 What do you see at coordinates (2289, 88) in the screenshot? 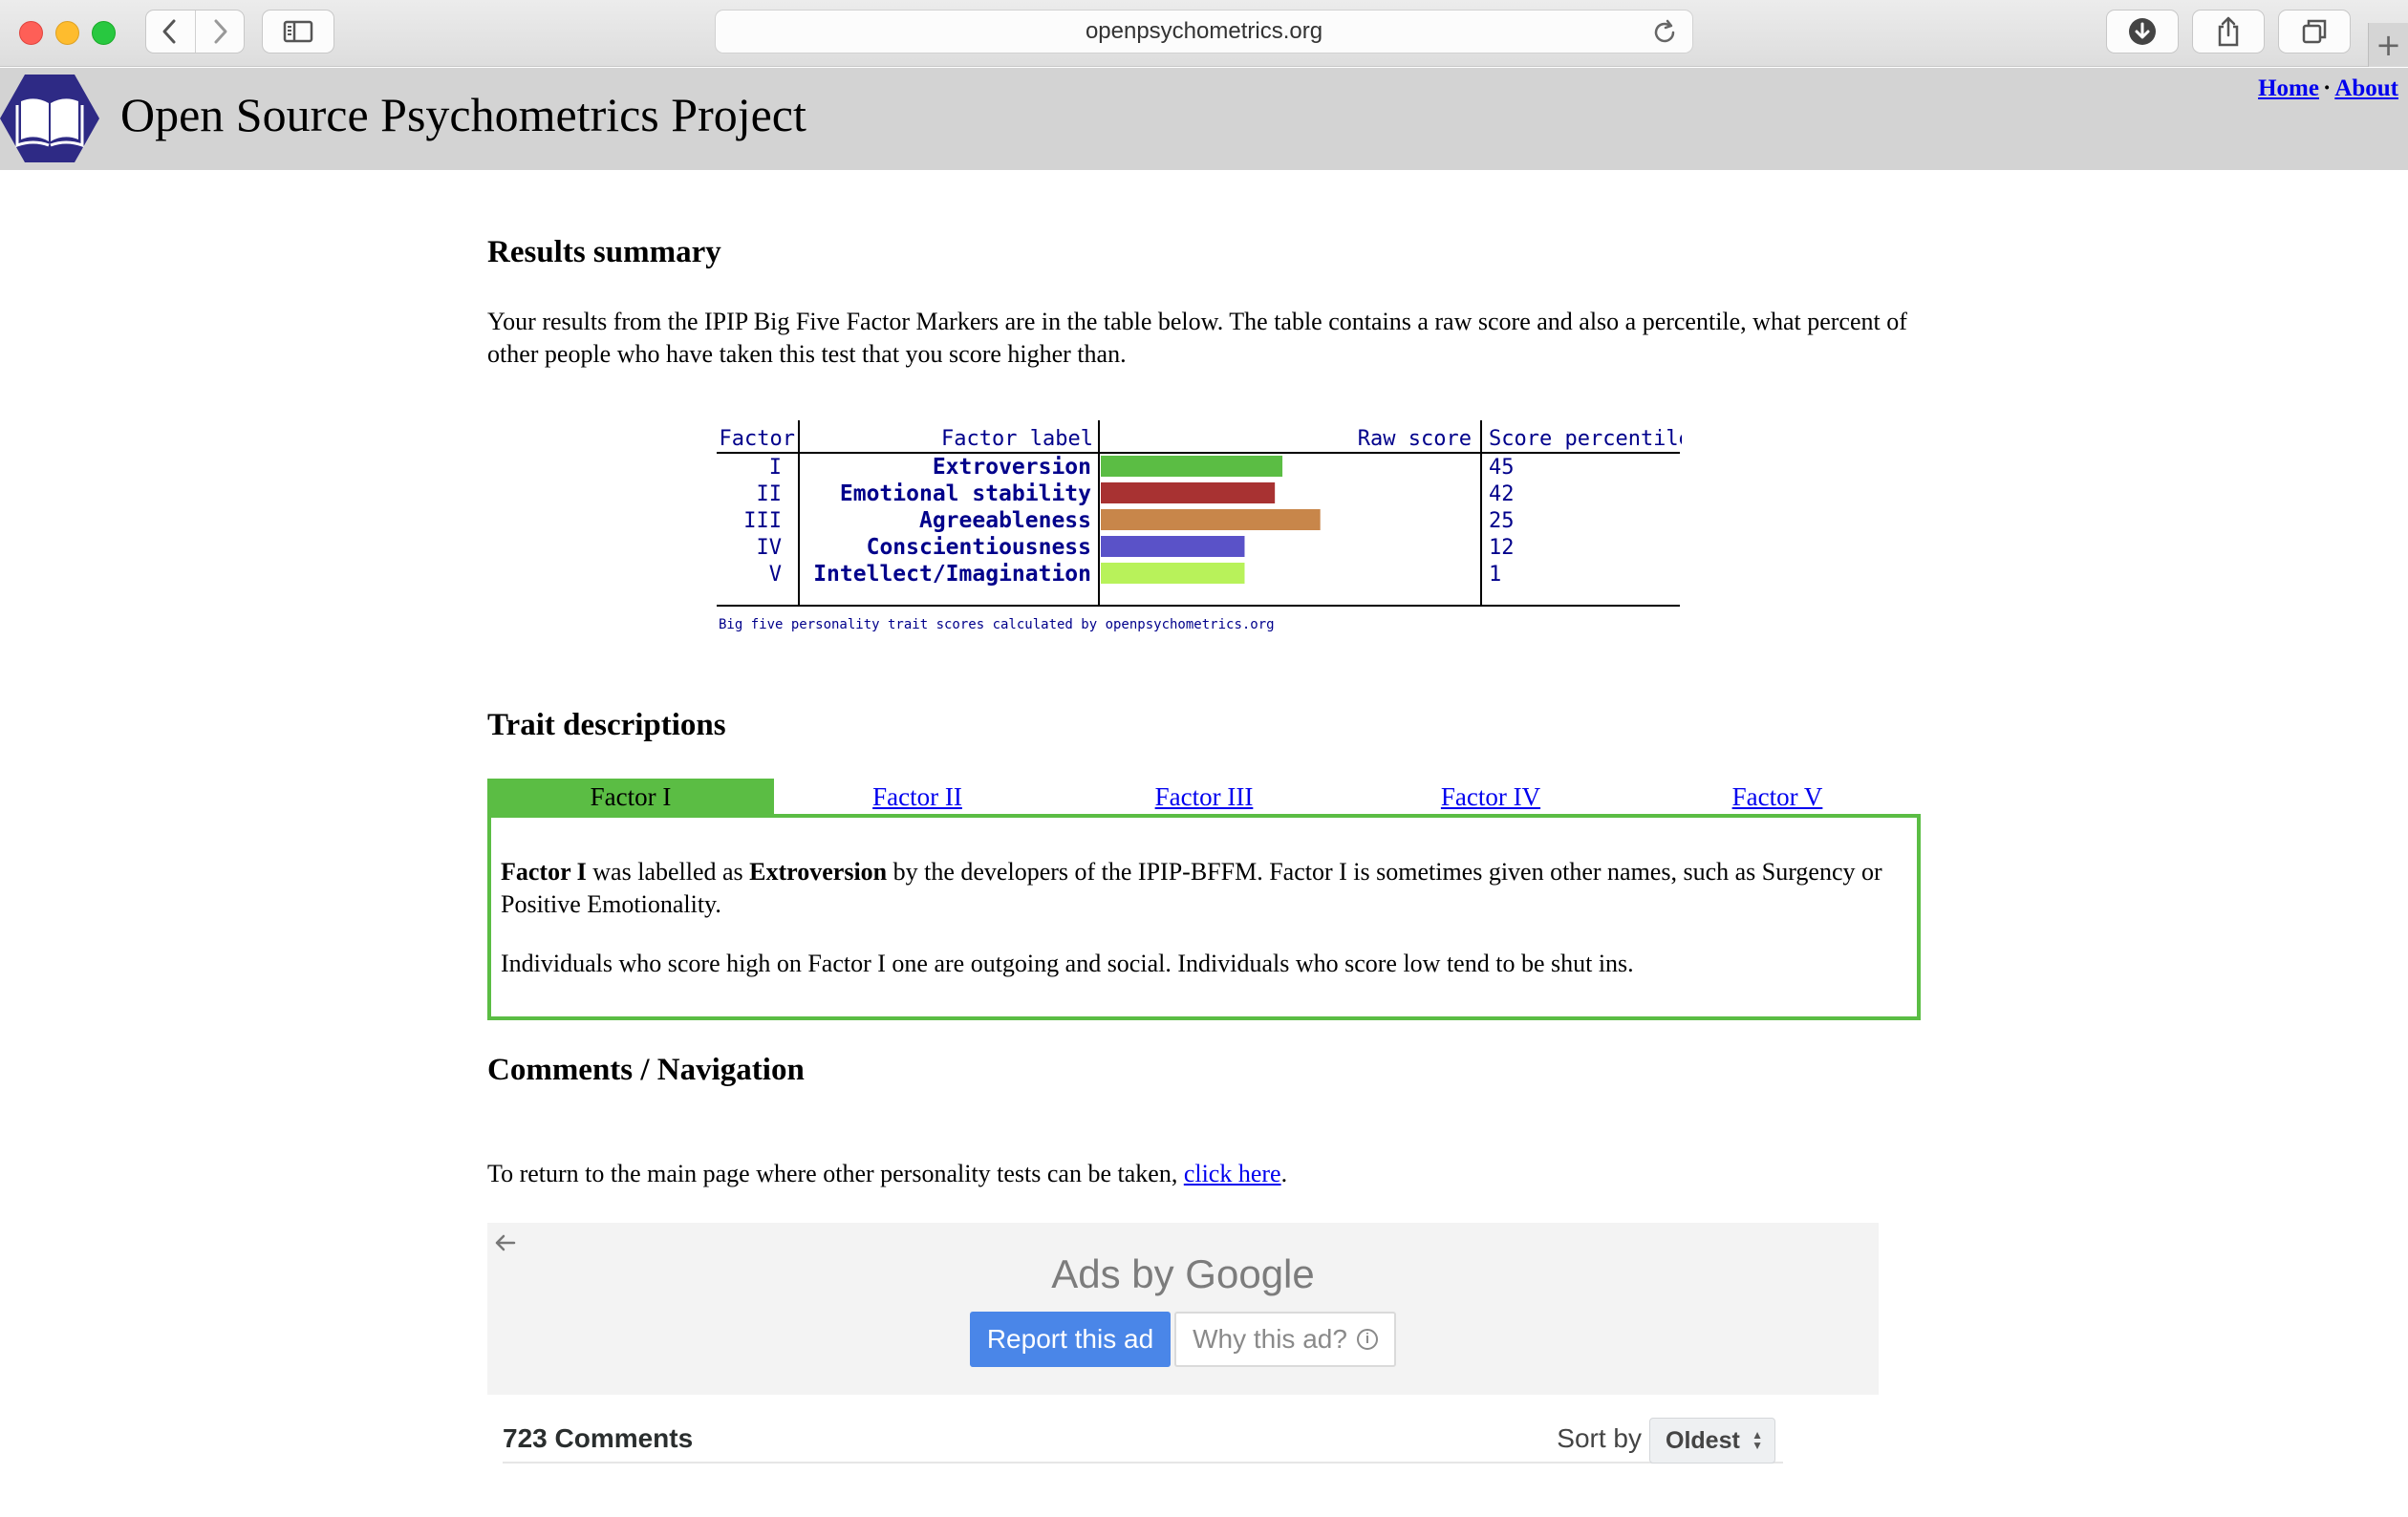
I see `home-link: Home` at bounding box center [2289, 88].